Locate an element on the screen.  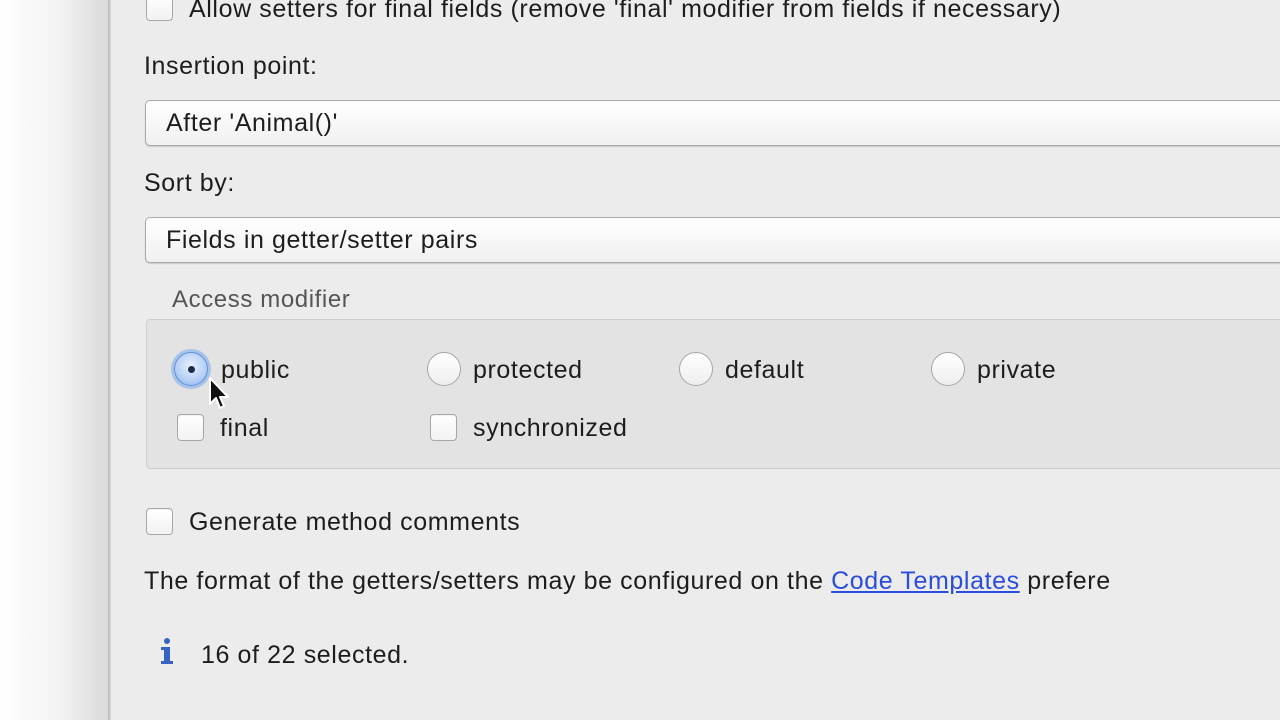
info-icon is located at coordinates (167, 653).